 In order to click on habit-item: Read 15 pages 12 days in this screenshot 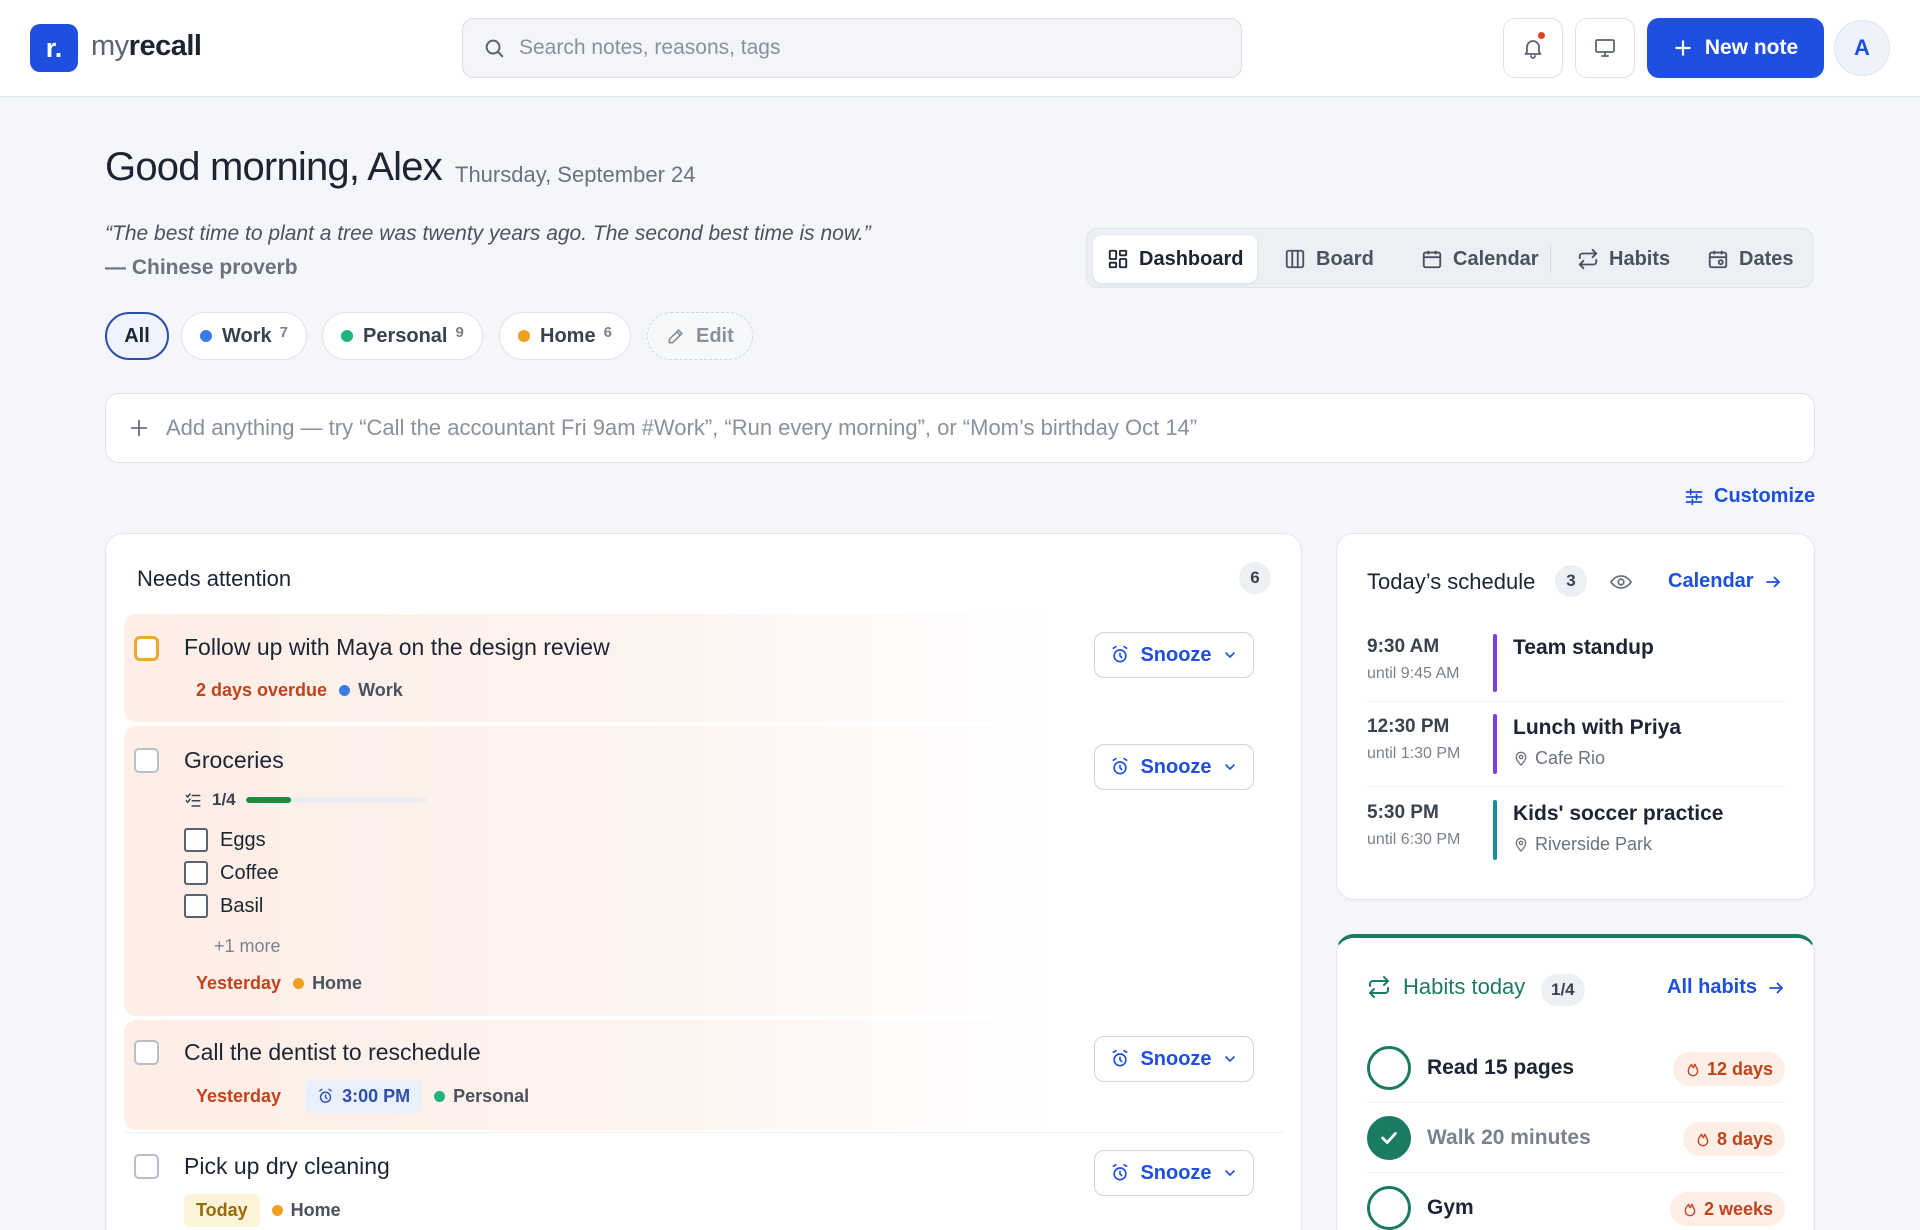, I will do `click(1576, 1068)`.